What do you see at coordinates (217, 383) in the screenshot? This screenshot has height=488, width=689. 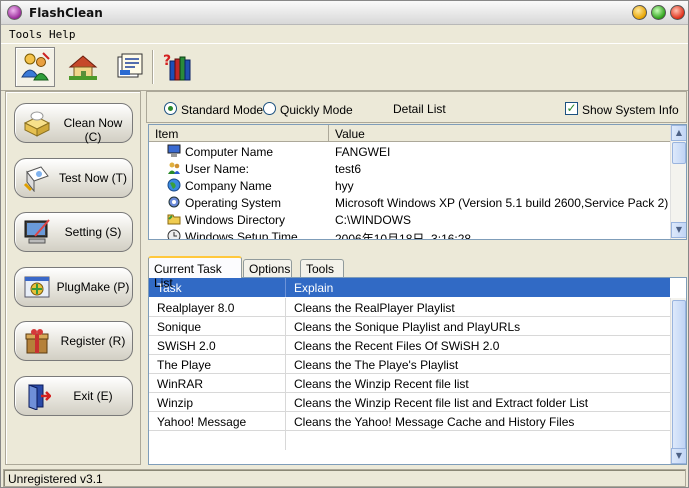 I see `task-name: WinRAR` at bounding box center [217, 383].